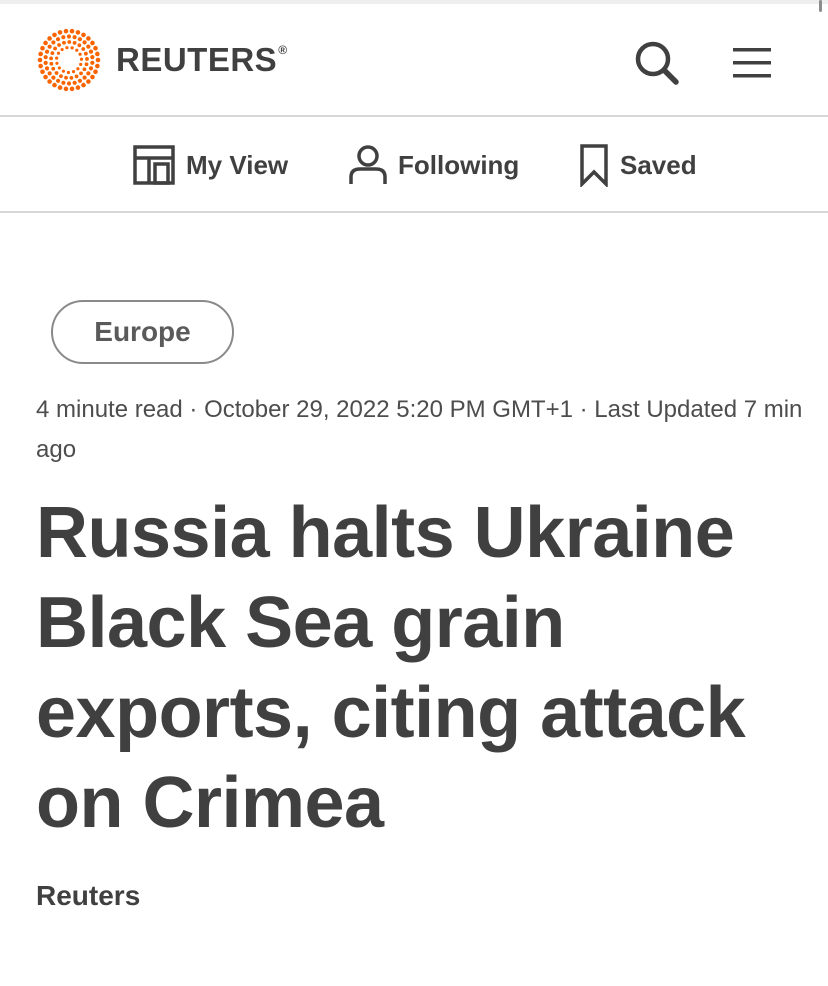 This screenshot has width=828, height=986. I want to click on nav-following: Following, so click(433, 165).